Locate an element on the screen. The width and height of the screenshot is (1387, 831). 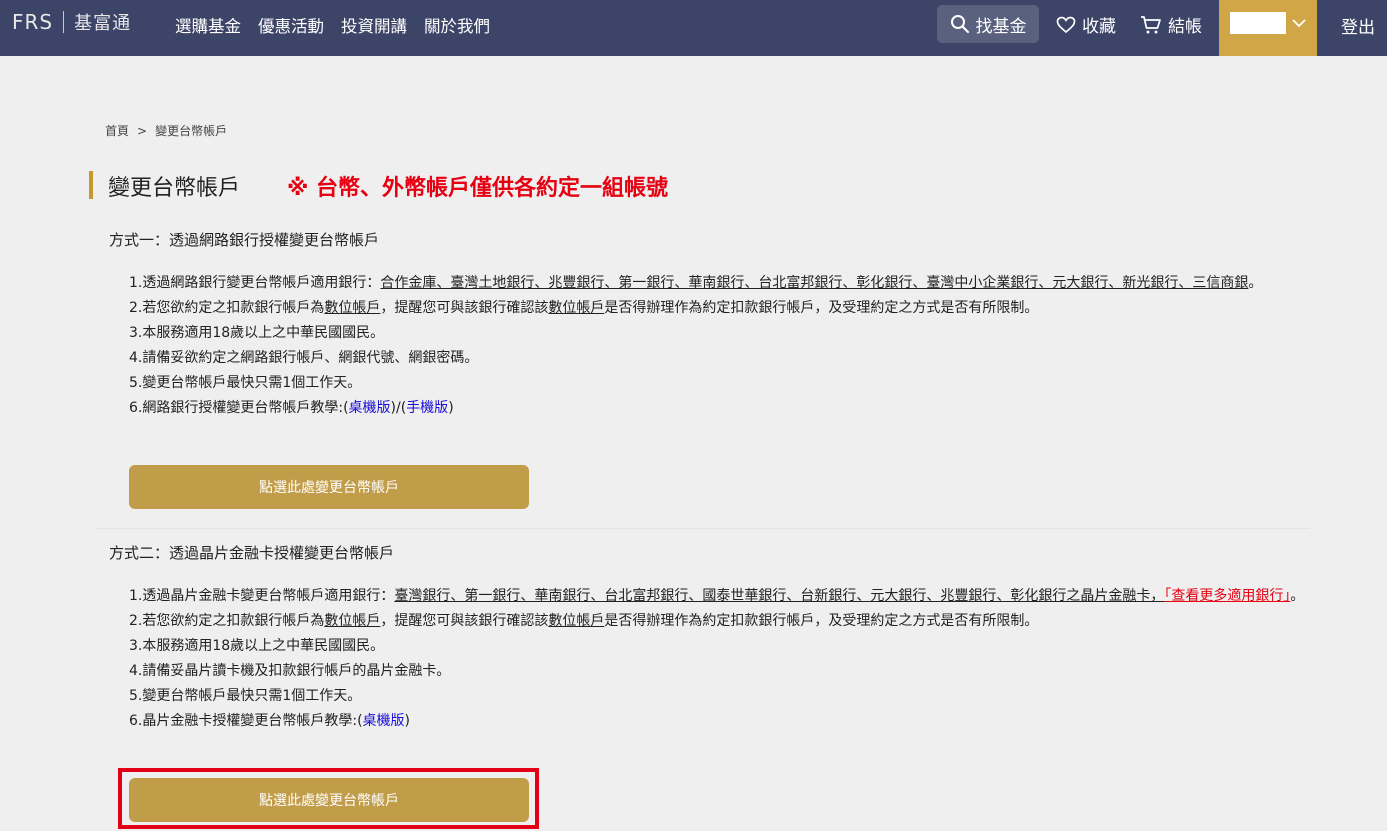
logo-divider is located at coordinates (64, 22).